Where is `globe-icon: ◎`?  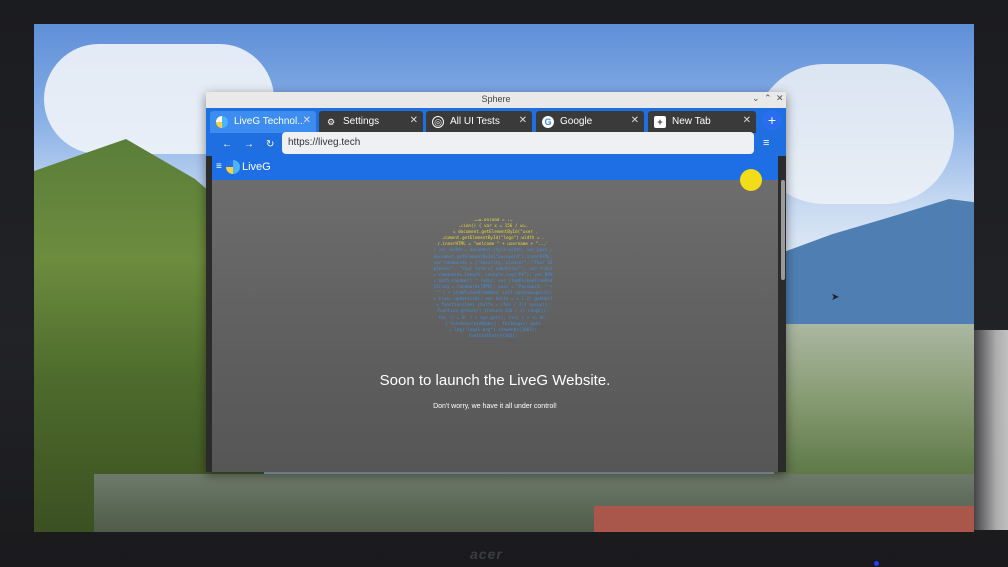
globe-icon: ◎ is located at coordinates (438, 122).